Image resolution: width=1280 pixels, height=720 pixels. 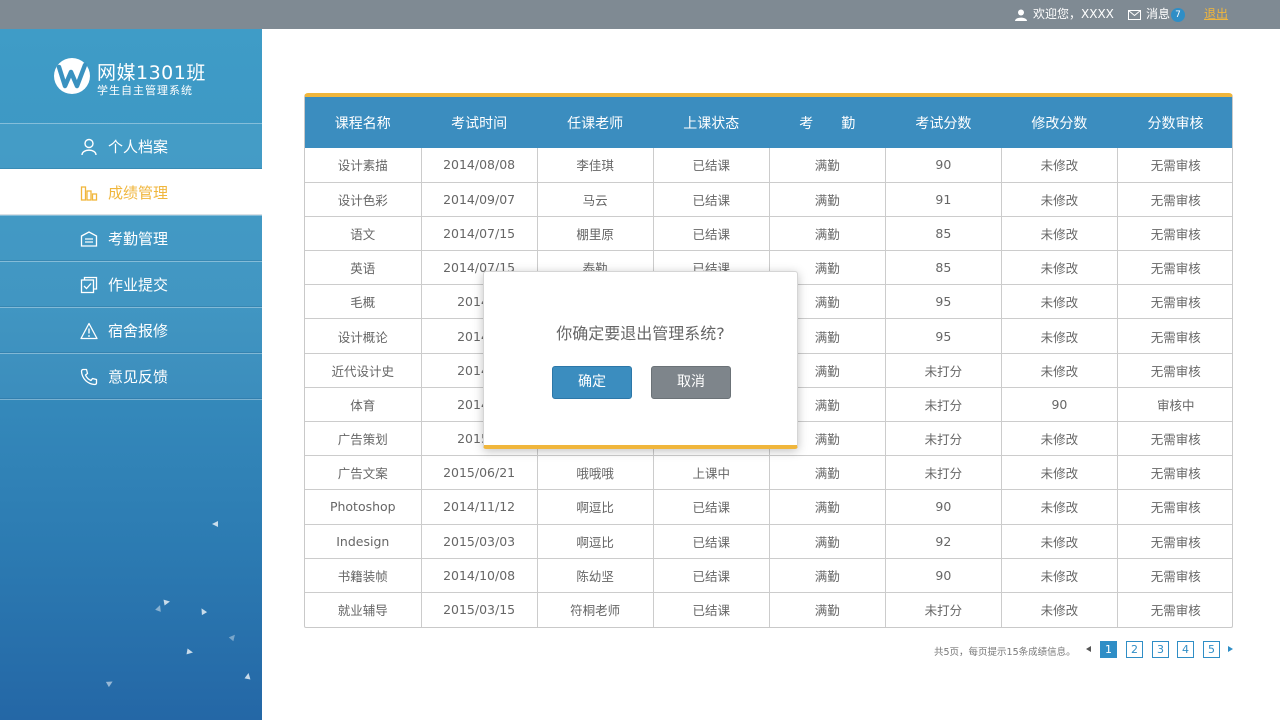 What do you see at coordinates (363, 122) in the screenshot?
I see `column-header: 课程名称` at bounding box center [363, 122].